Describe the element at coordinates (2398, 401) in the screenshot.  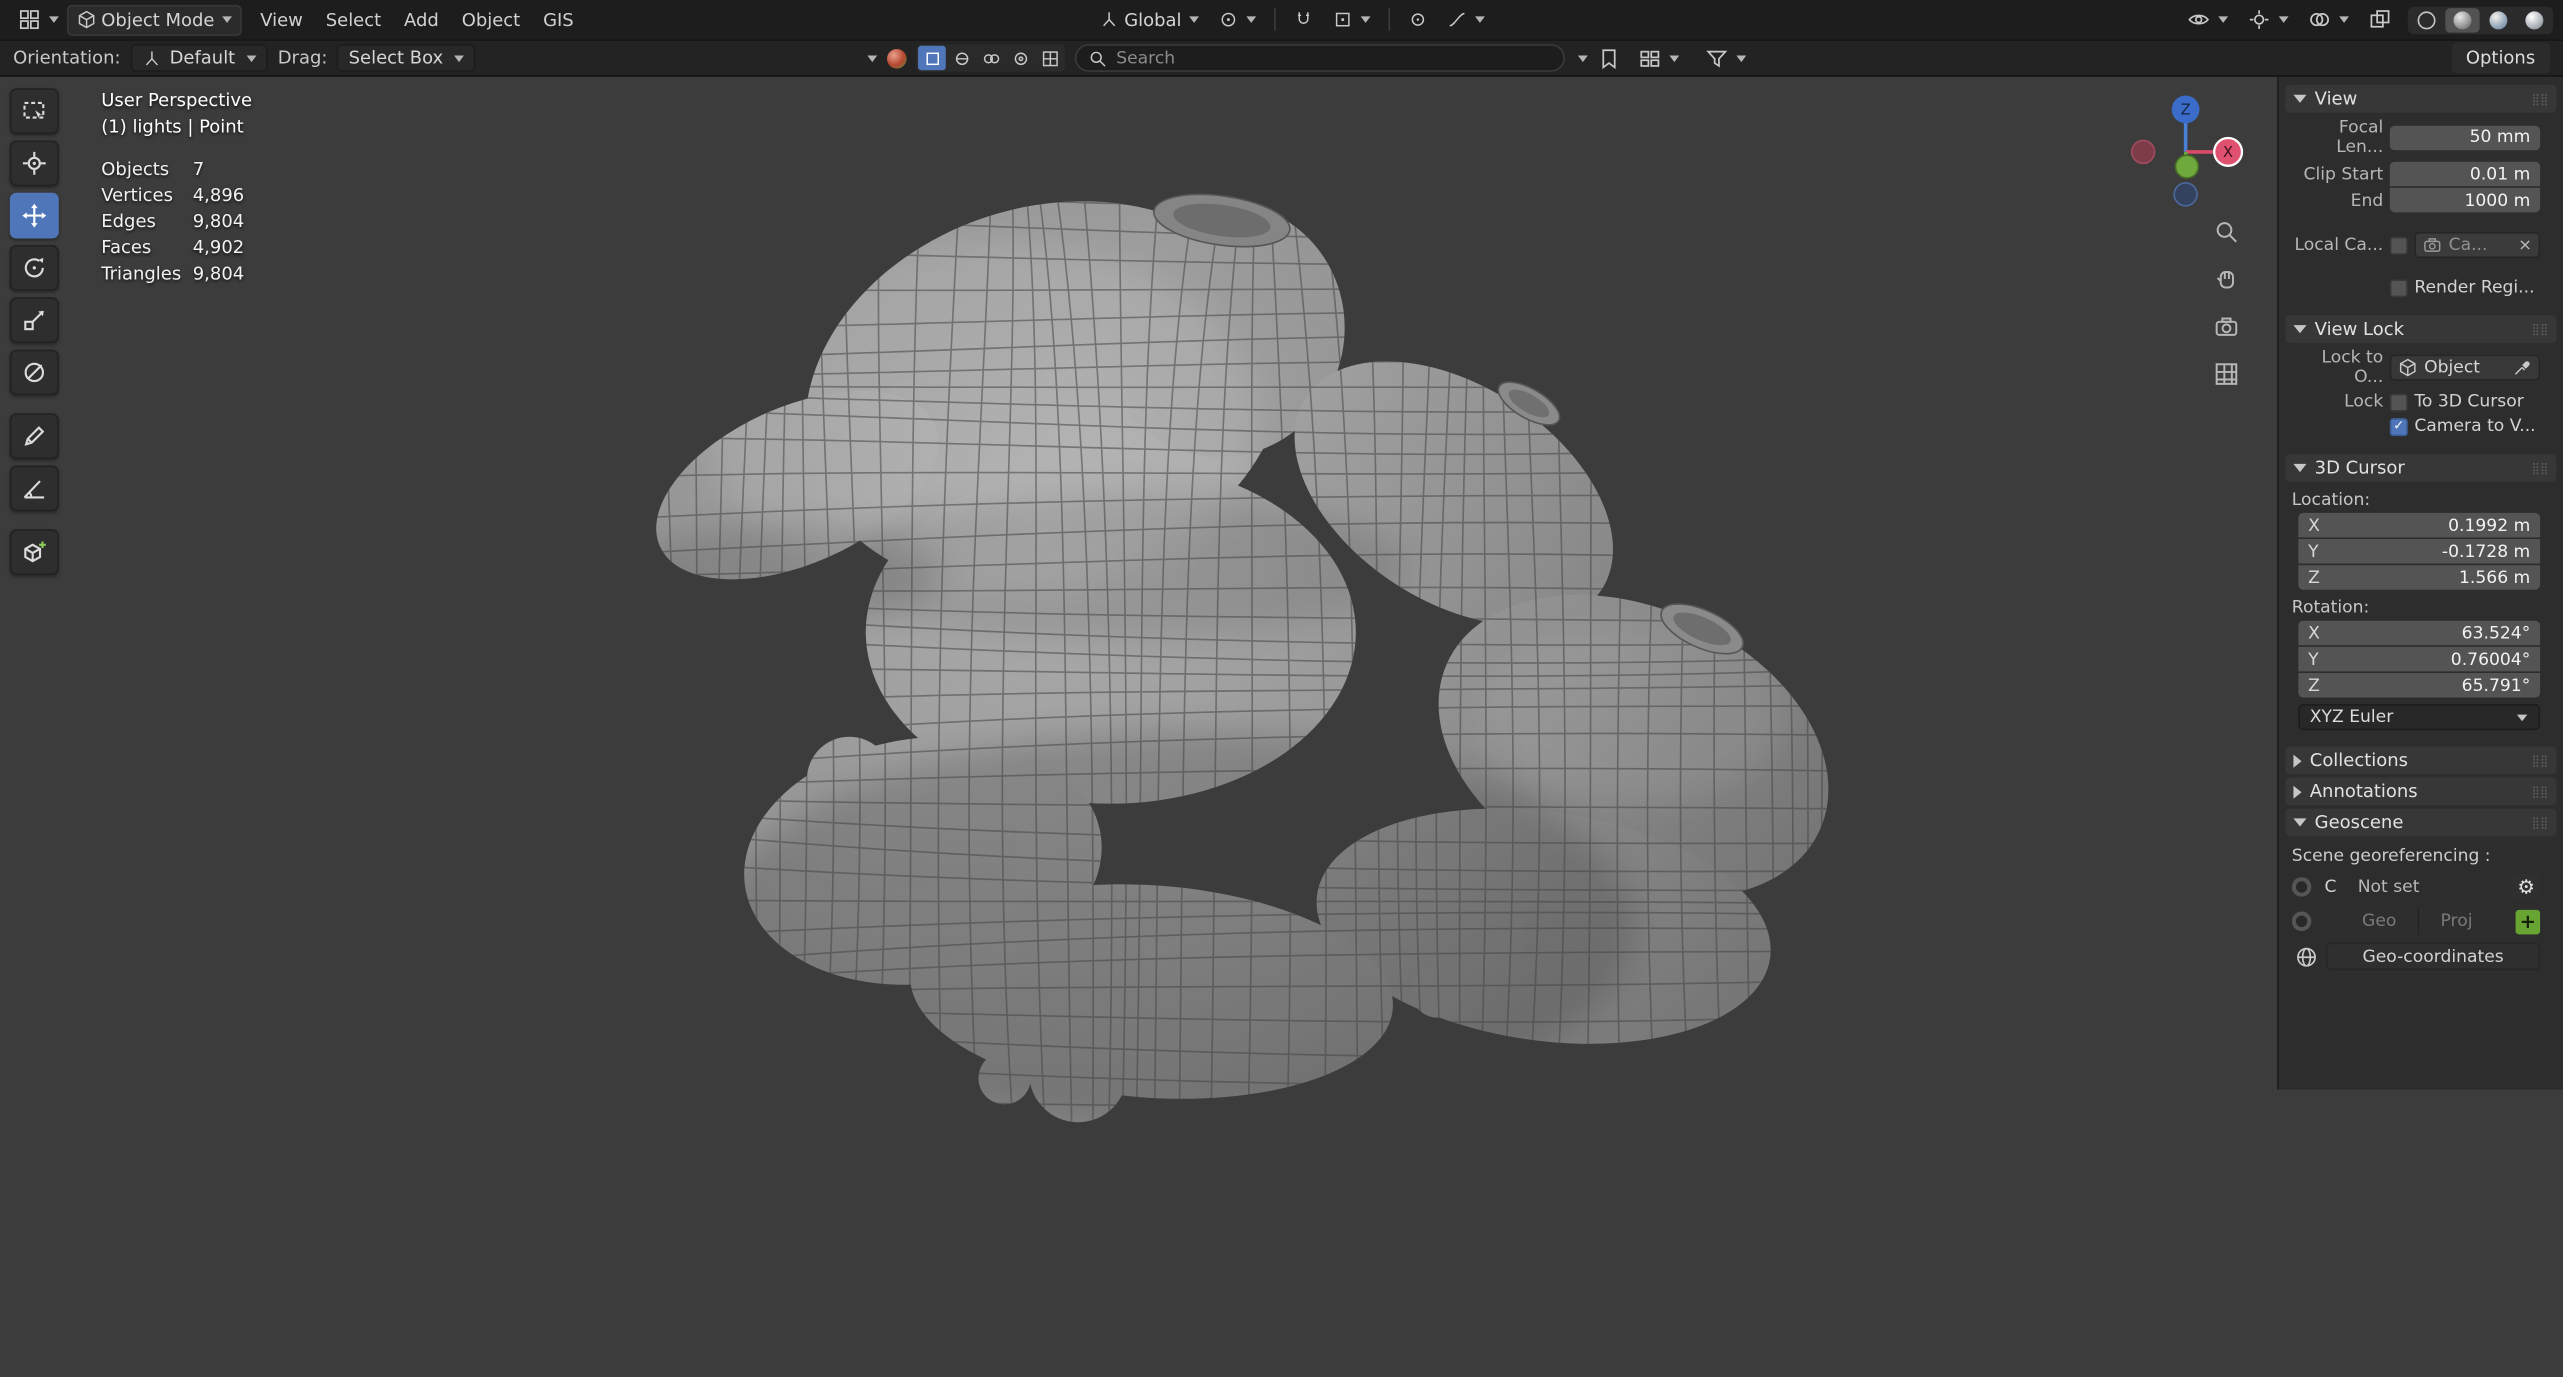
I see `to-3d-cursor-checkbox` at that location.